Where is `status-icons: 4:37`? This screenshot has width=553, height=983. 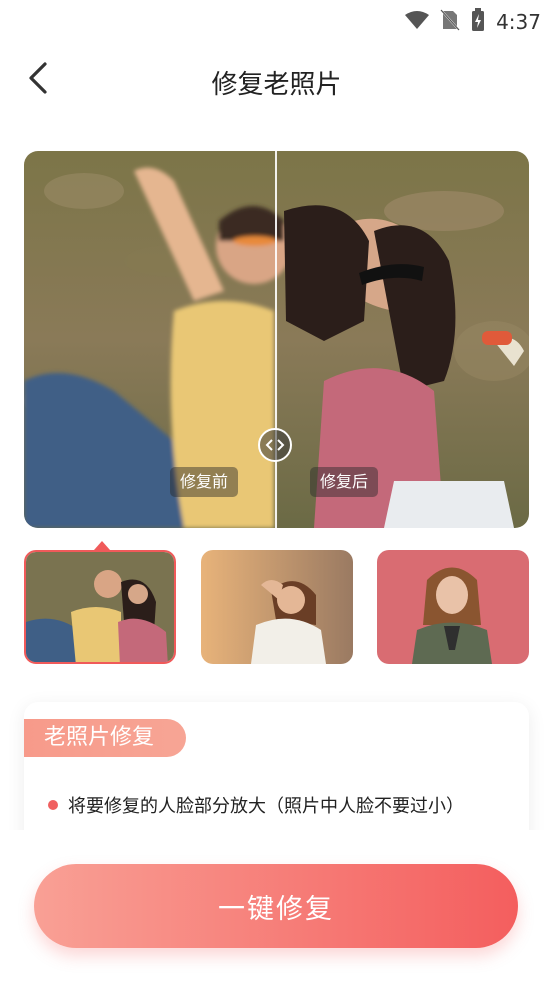 status-icons: 4:37 is located at coordinates (472, 22).